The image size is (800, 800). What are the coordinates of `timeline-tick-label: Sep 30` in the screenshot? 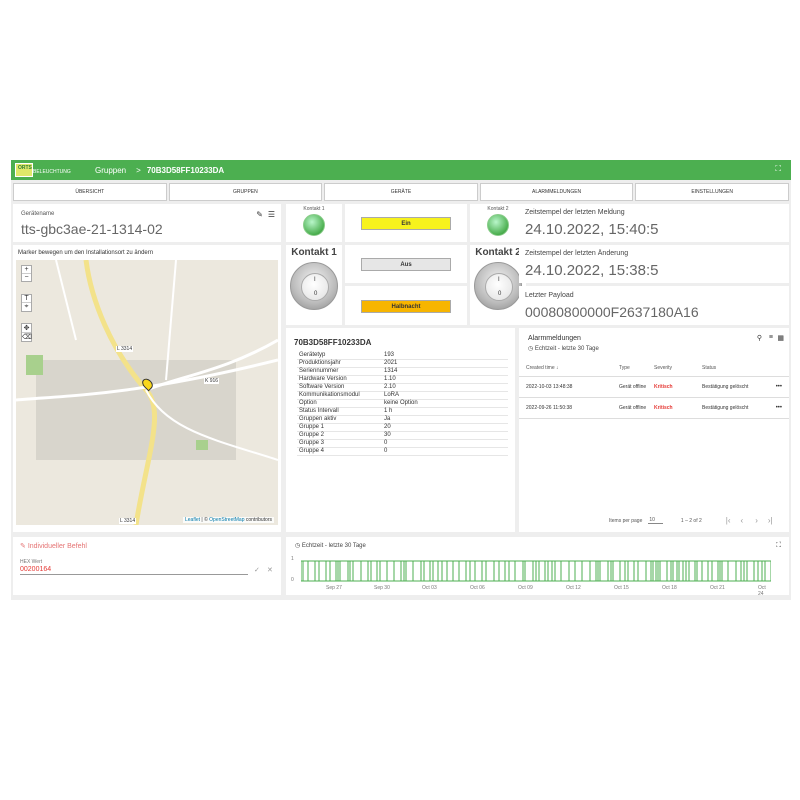 It's located at (382, 588).